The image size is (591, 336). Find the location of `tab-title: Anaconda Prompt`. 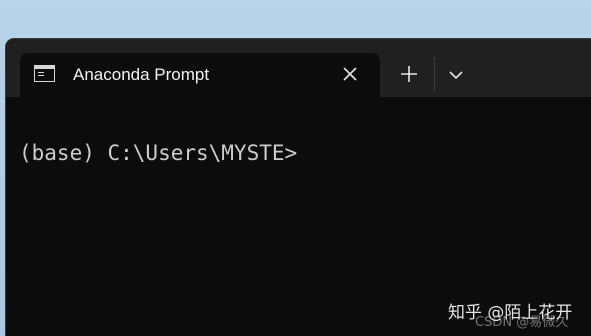

tab-title: Anaconda Prompt is located at coordinates (141, 74).